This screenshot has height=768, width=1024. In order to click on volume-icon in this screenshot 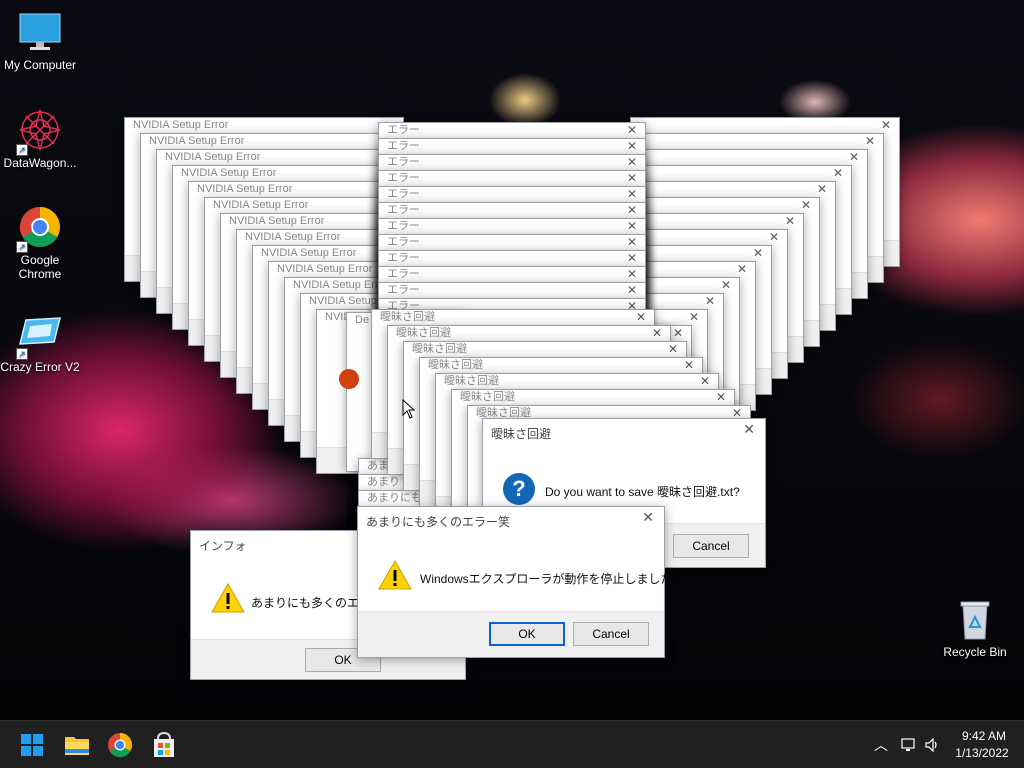, I will do `click(933, 745)`.